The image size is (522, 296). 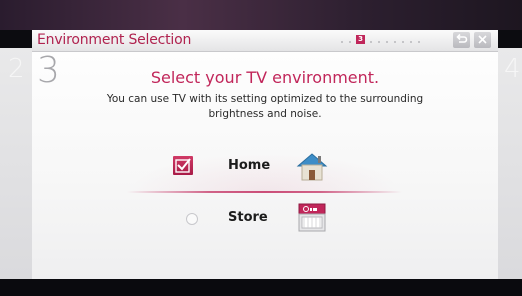 I want to click on page-heading: Select your TV environment., so click(x=265, y=77).